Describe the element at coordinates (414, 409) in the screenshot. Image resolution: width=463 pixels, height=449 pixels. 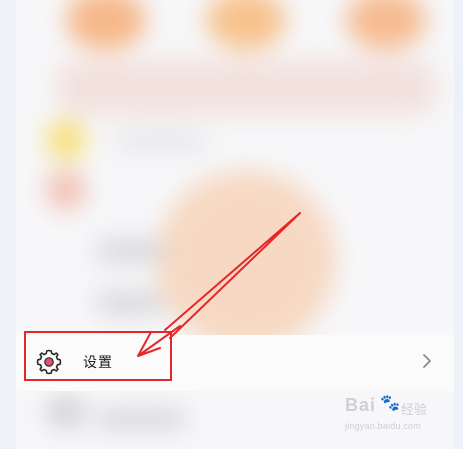
I see `watermark-sub: 经验` at that location.